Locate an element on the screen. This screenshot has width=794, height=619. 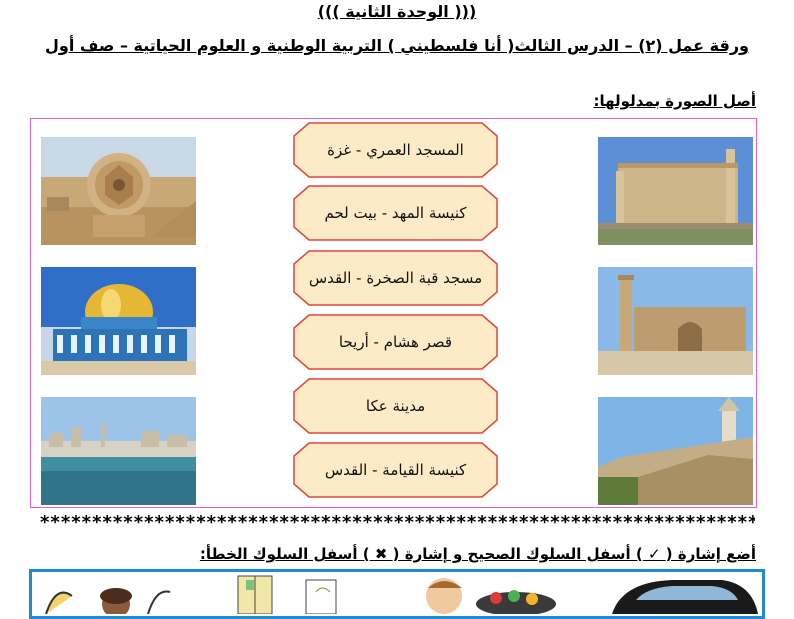
label-text: كنيسة المهد - بيت لحم is located at coordinates (395, 213).